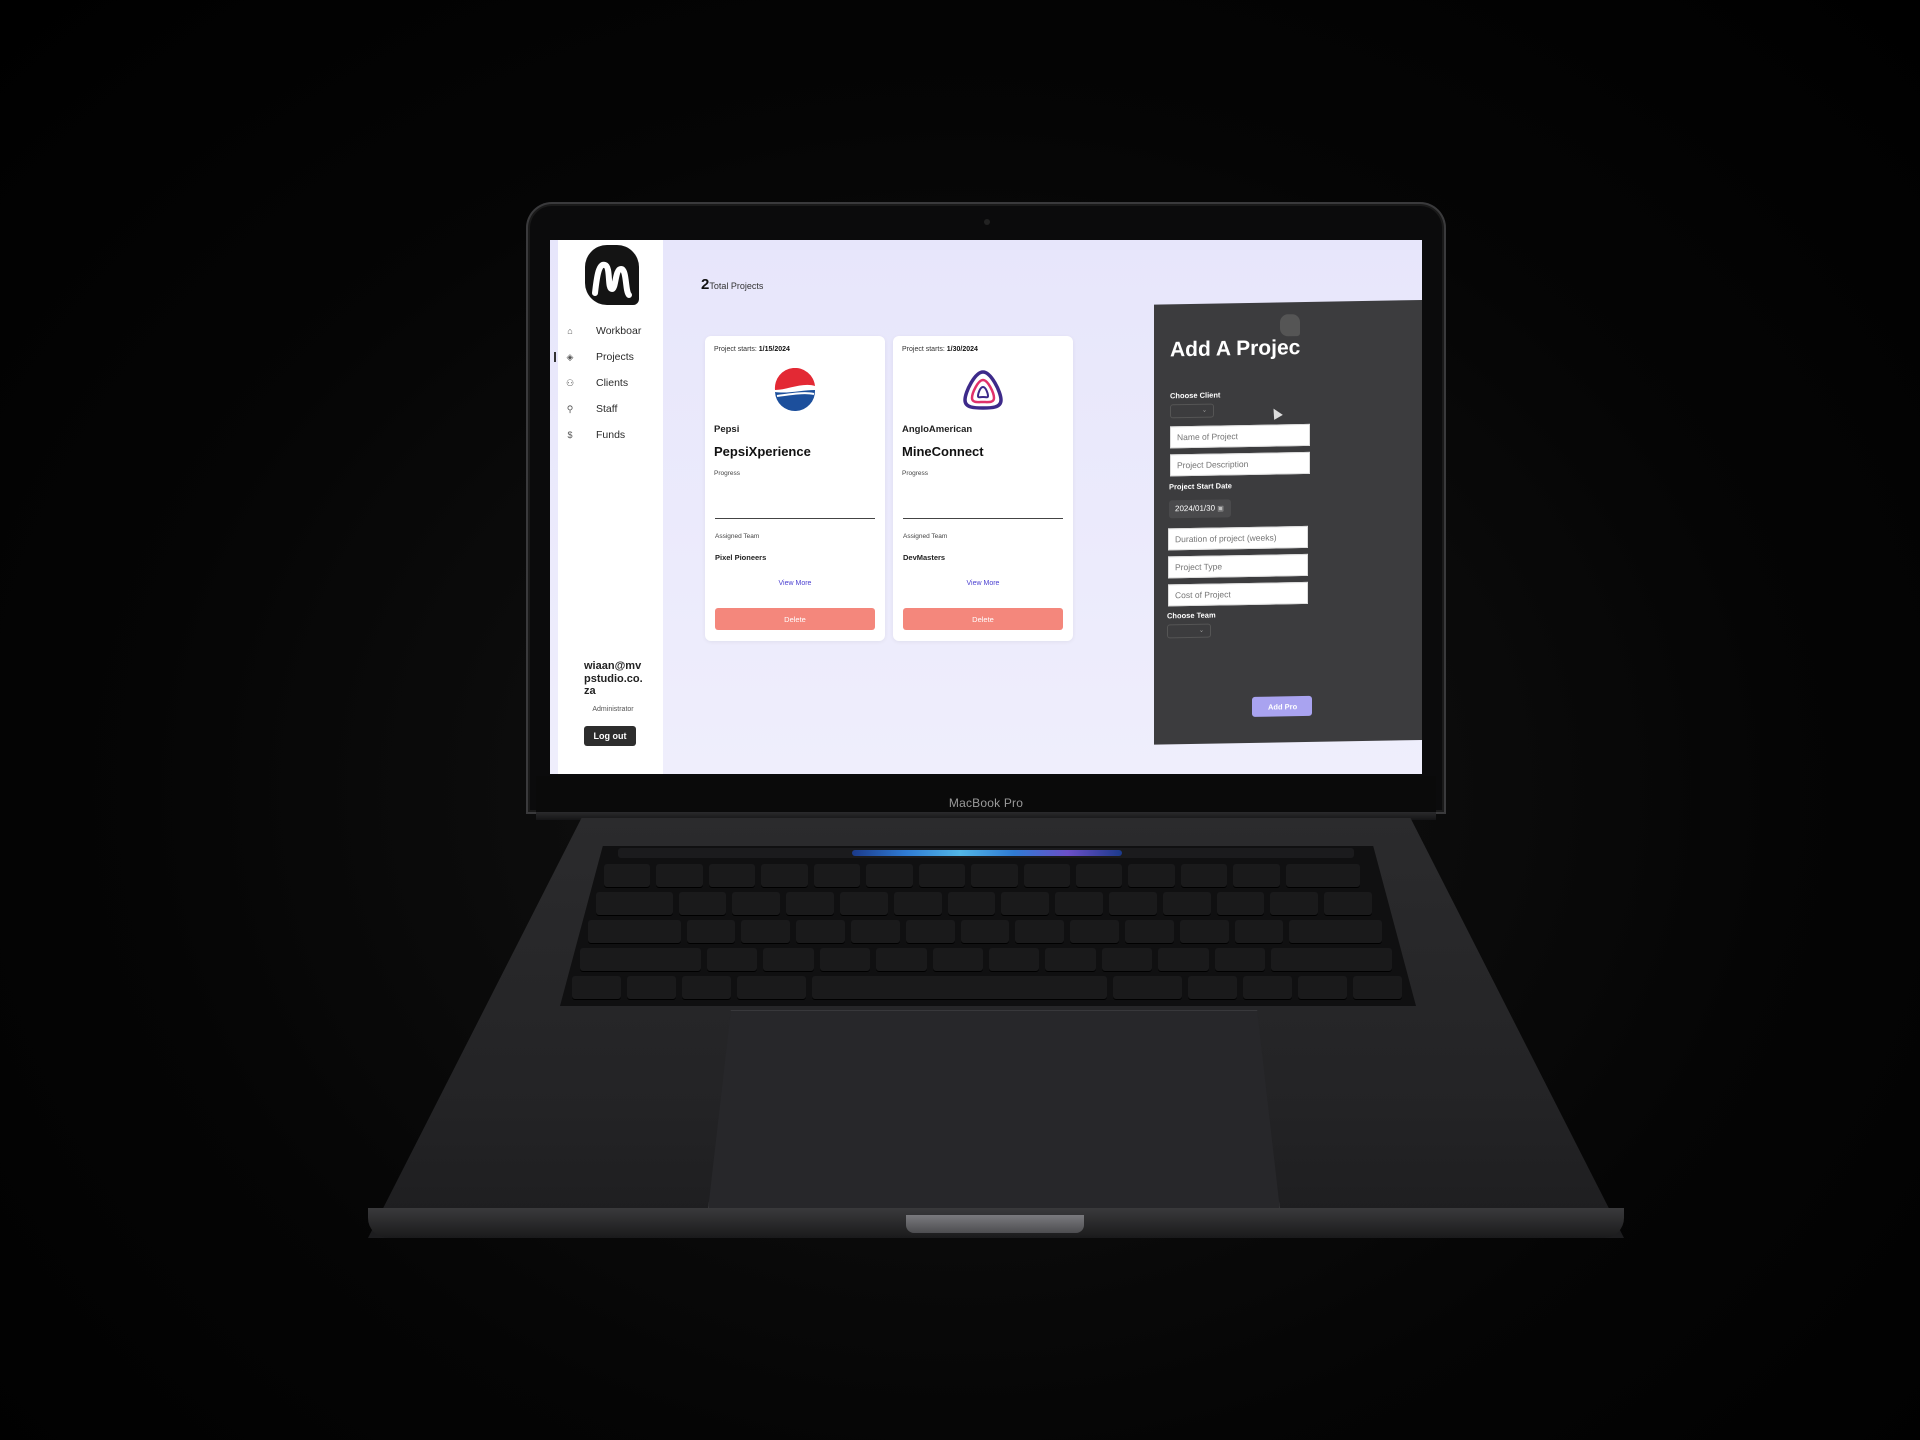 Image resolution: width=1920 pixels, height=1440 pixels. I want to click on calendar-icon: ▣, so click(1220, 509).